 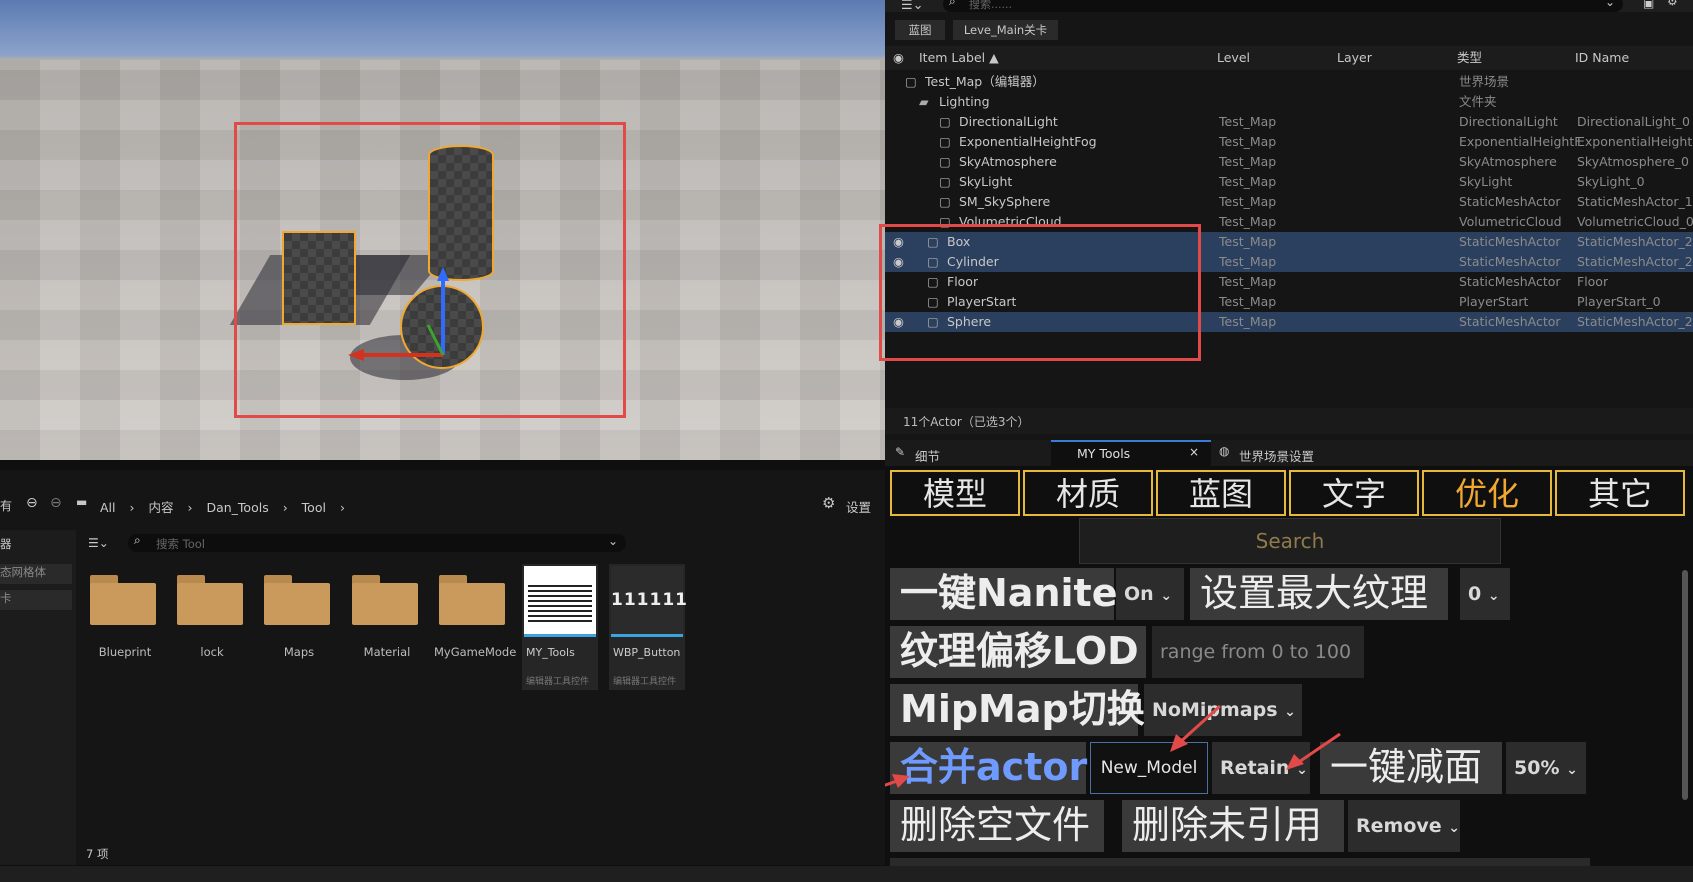 I want to click on item-count: 7 项, so click(x=97, y=854).